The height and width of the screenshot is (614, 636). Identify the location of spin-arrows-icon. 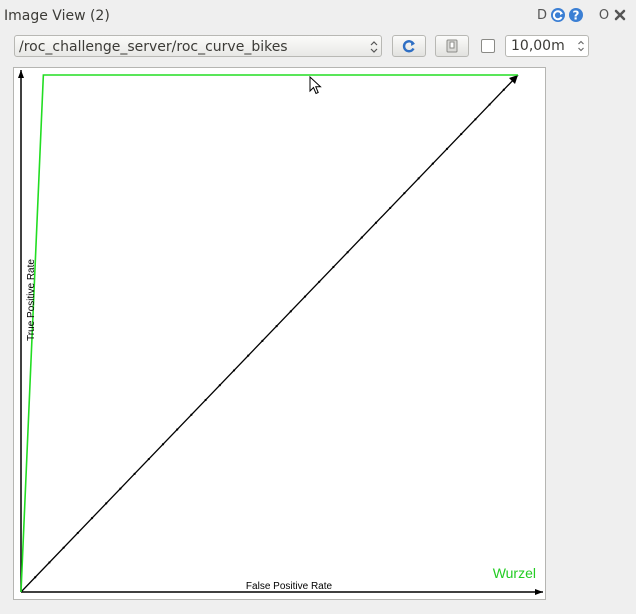
(581, 46).